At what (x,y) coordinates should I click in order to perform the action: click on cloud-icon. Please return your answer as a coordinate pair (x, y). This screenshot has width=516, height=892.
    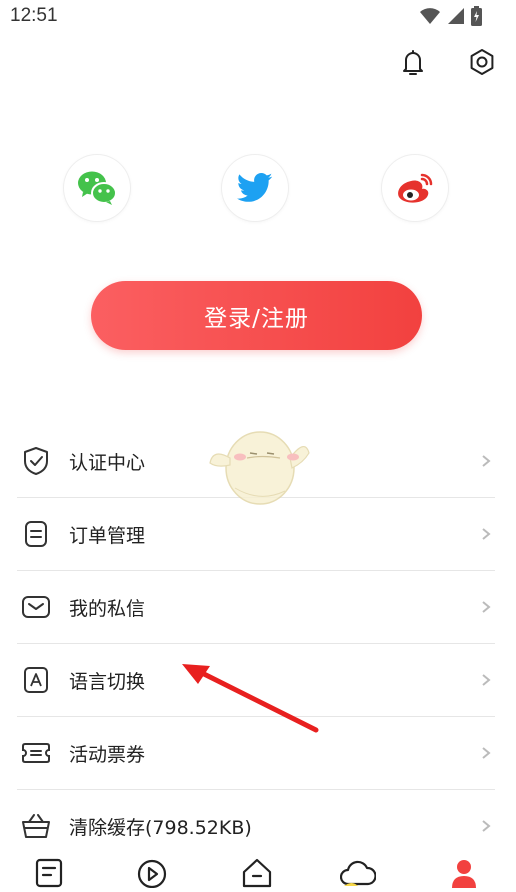
    Looking at the image, I should click on (358, 873).